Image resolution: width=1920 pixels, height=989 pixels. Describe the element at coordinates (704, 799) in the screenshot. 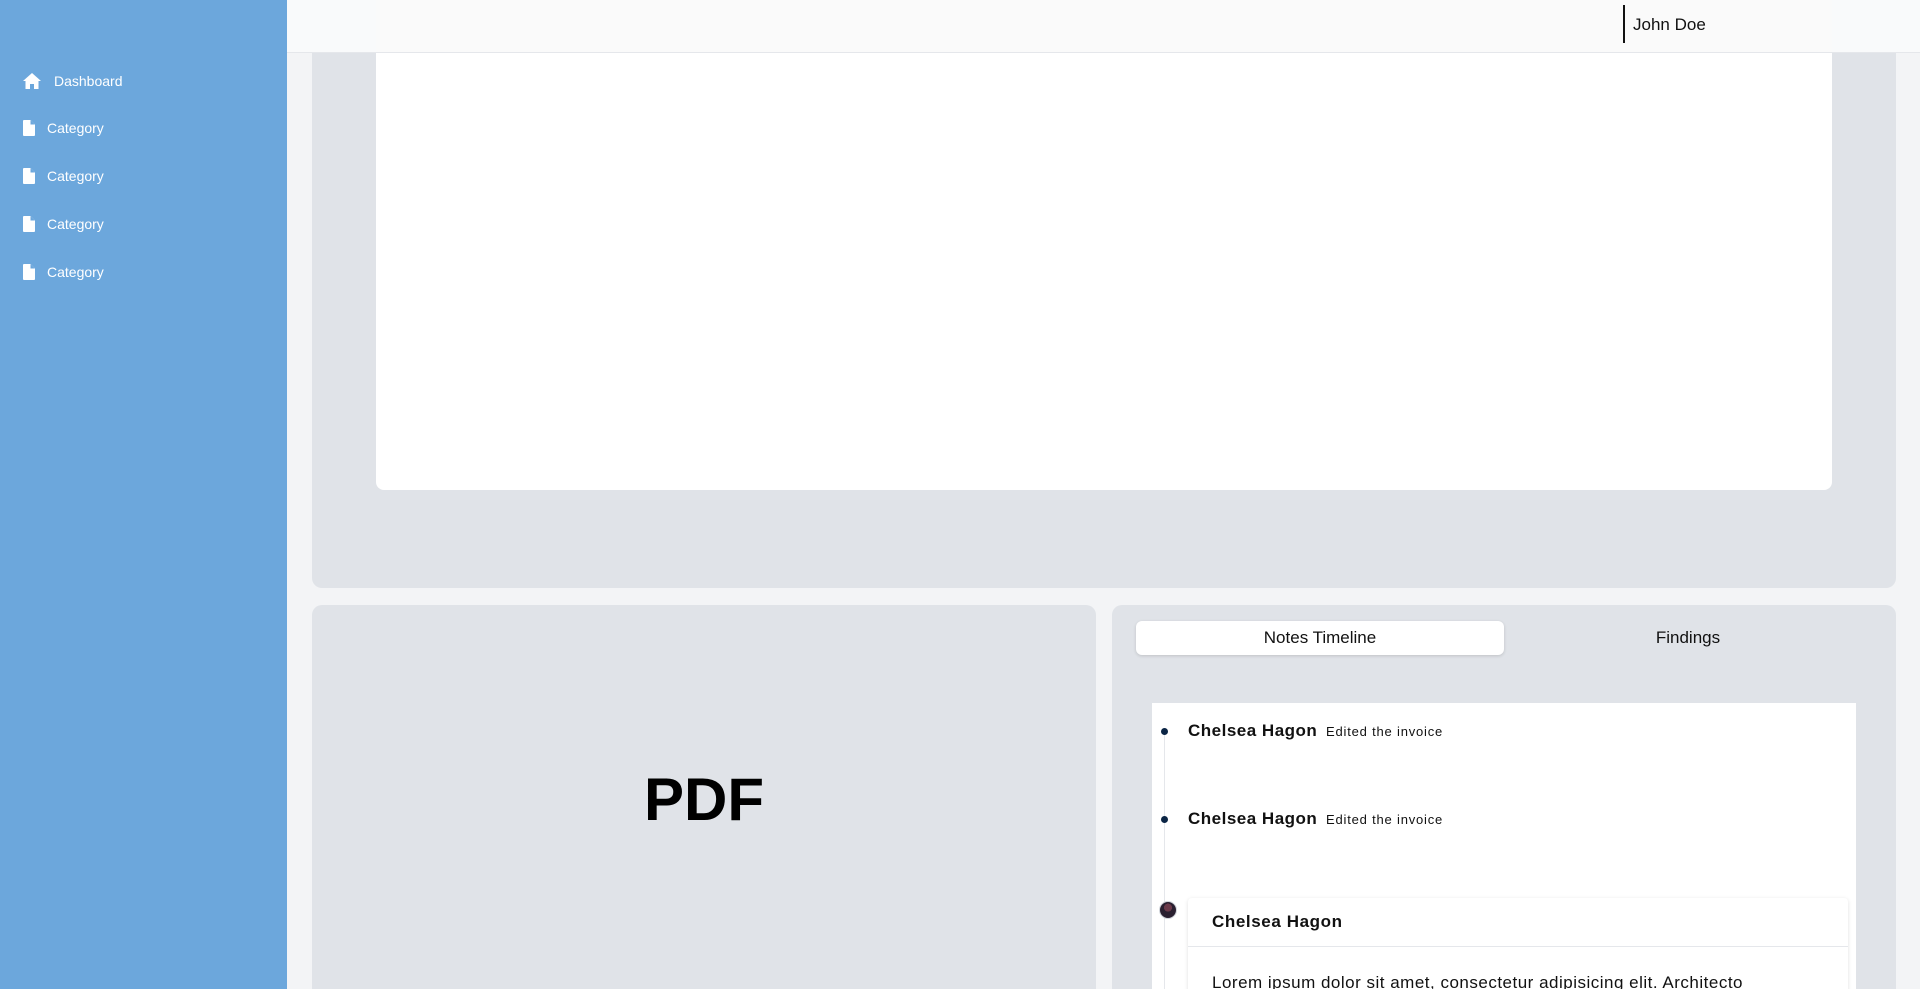

I see `pdf-label: PDF` at that location.